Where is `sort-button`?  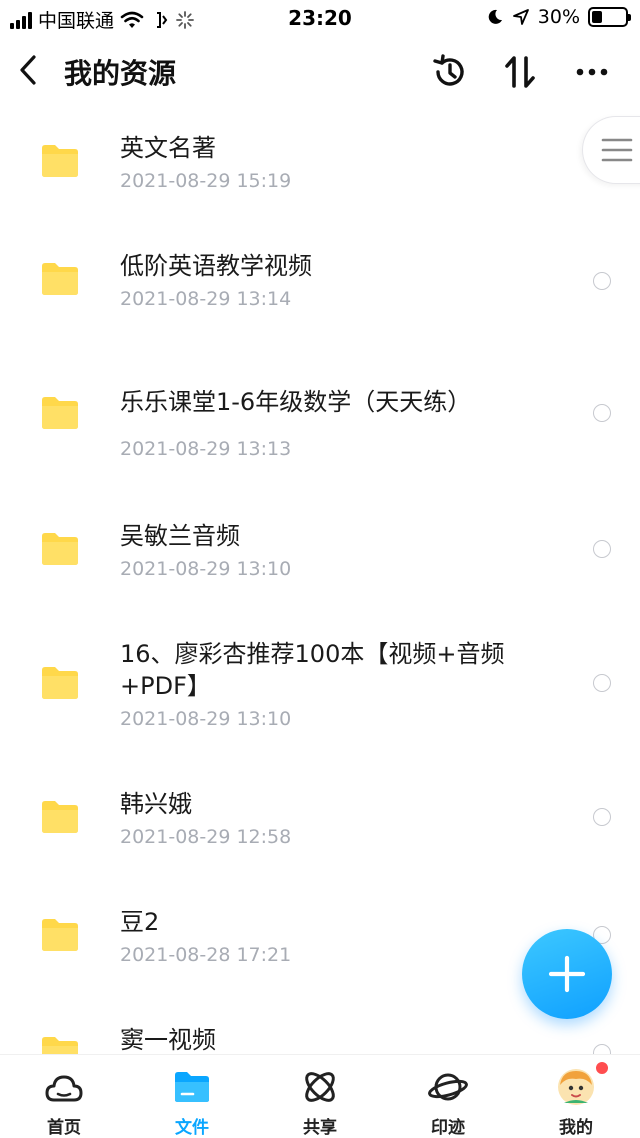
sort-button is located at coordinates (520, 72).